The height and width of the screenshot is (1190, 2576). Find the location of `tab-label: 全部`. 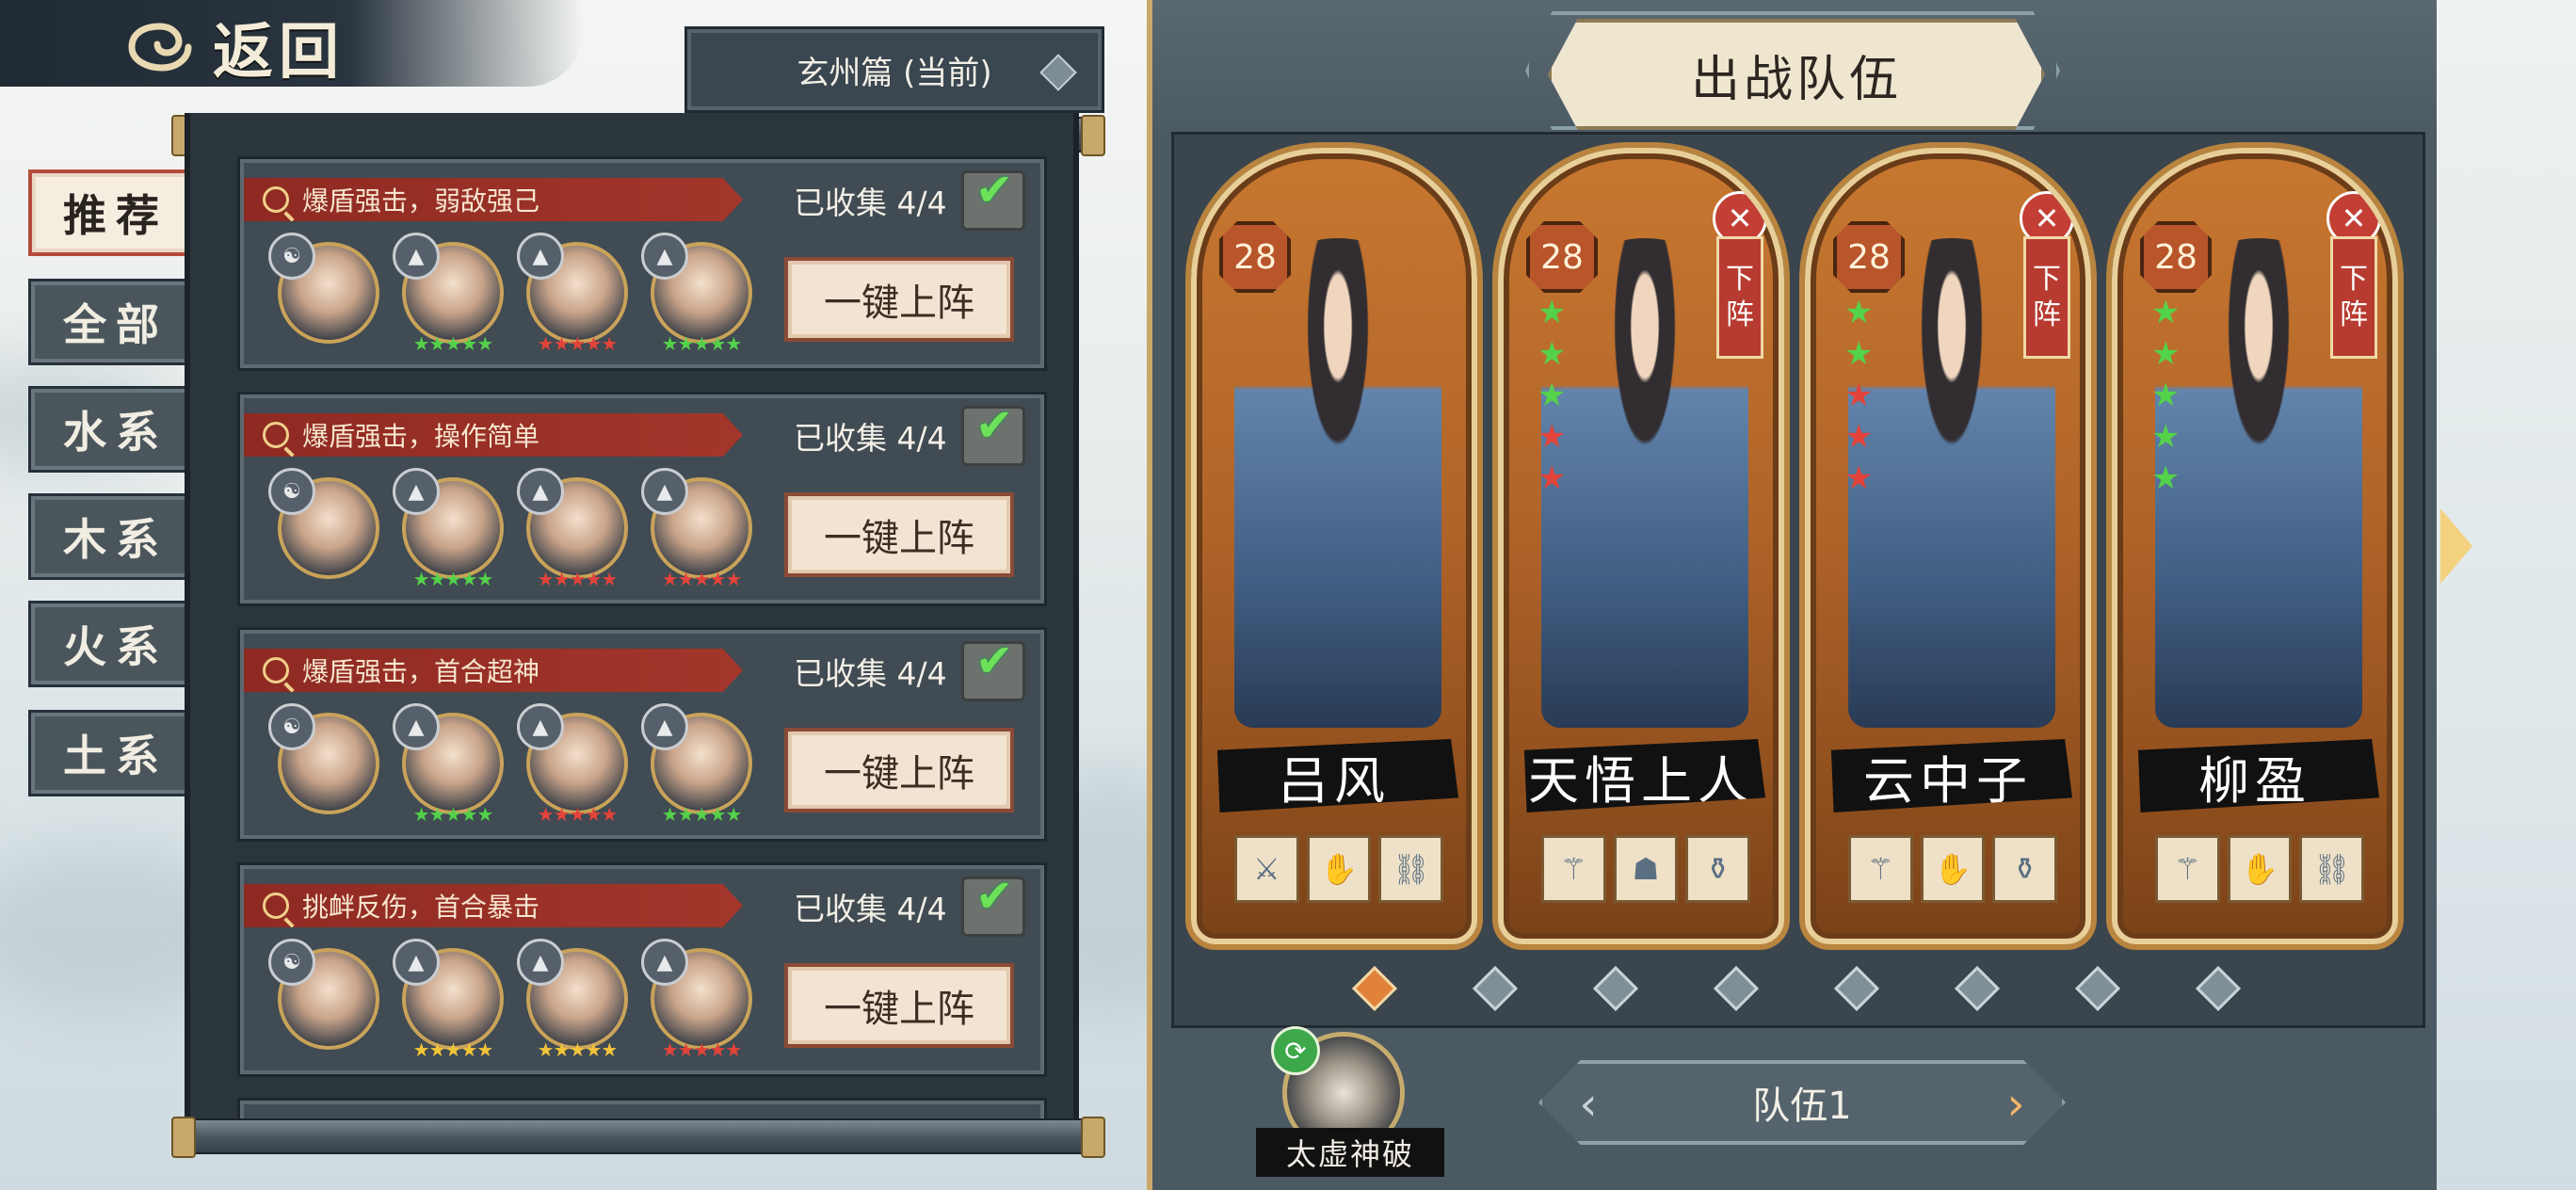

tab-label: 全部 is located at coordinates (116, 324).